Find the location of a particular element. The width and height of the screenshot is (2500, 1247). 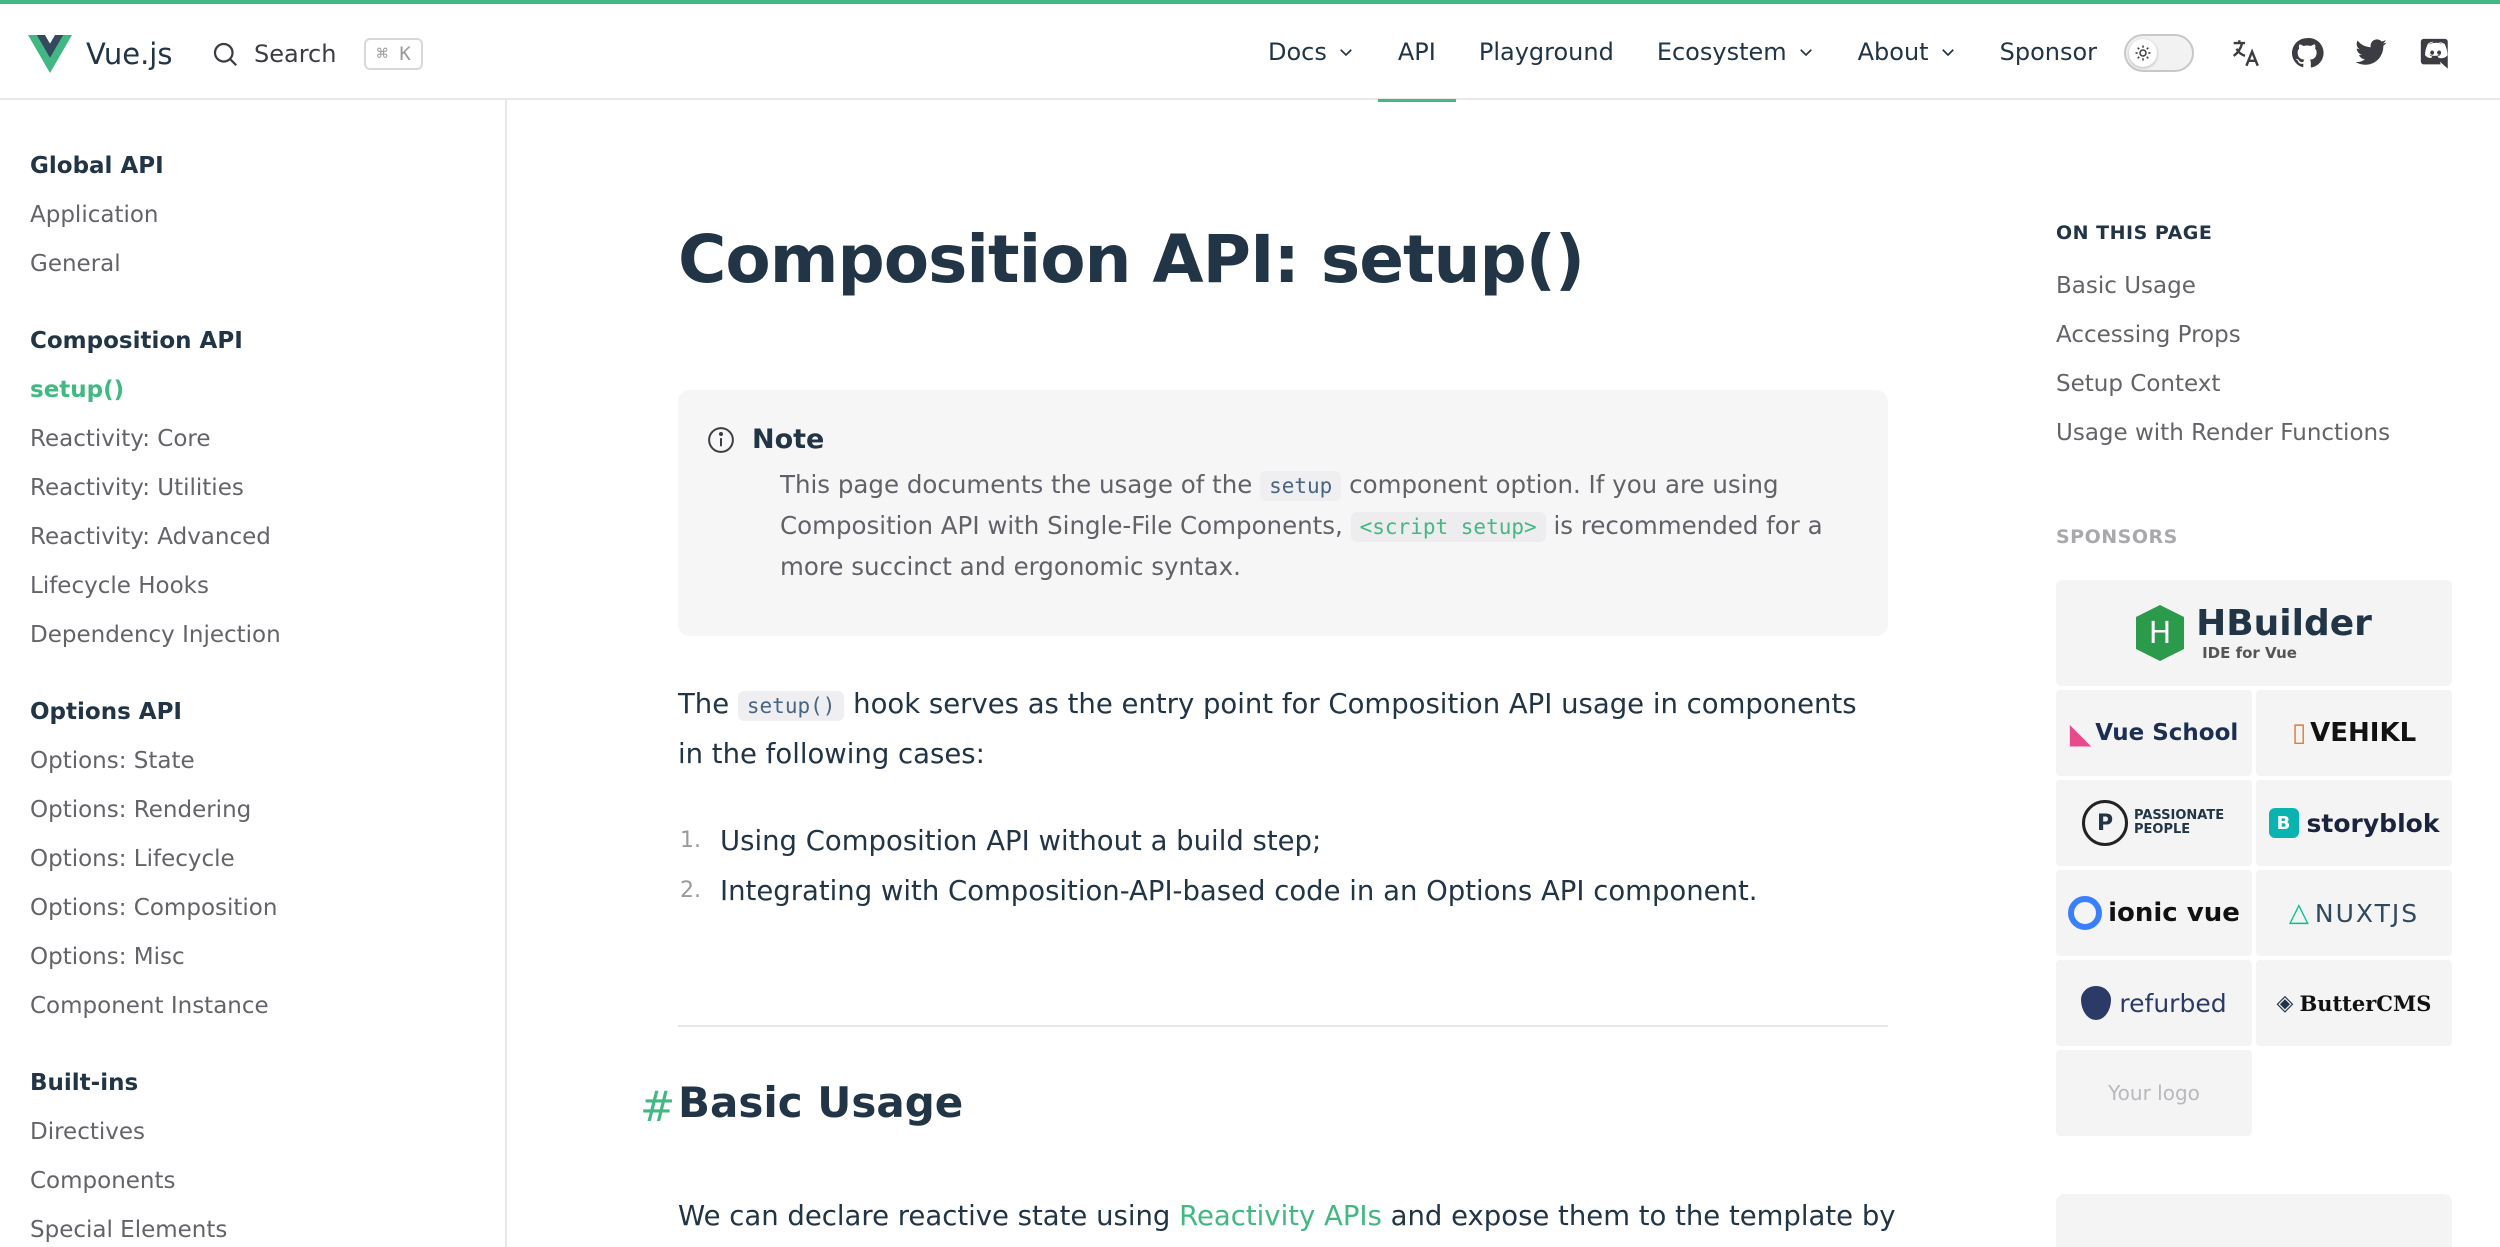

brand-name: Vue.js is located at coordinates (129, 54).